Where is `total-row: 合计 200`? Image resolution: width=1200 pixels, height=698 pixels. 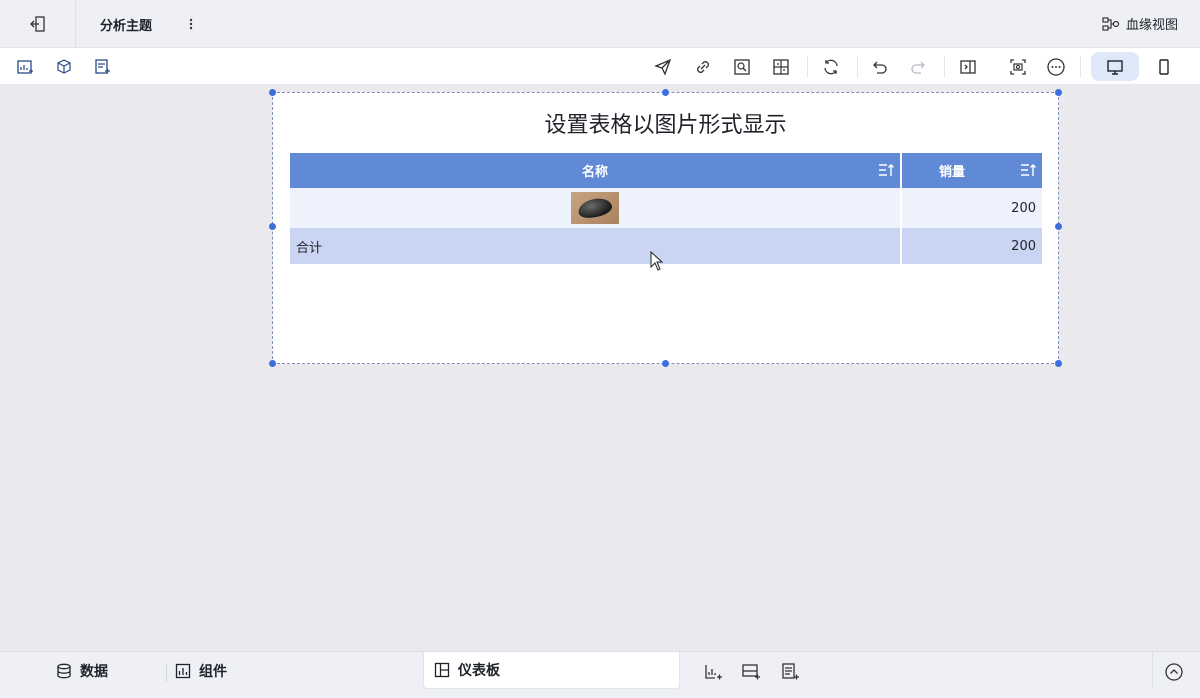 total-row: 合计 200 is located at coordinates (666, 246).